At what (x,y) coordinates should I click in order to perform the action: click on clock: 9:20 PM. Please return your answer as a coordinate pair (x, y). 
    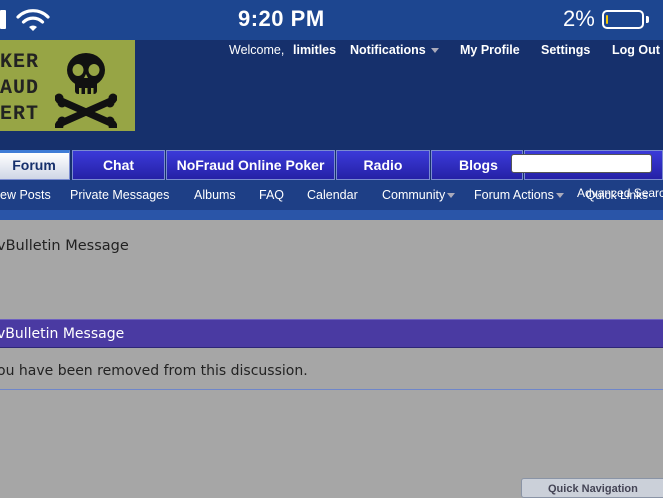
    Looking at the image, I should click on (281, 18).